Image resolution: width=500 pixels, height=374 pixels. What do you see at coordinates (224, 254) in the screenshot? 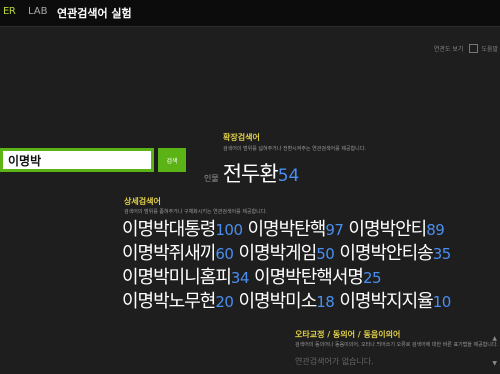
I see `detailed-keyword-count: 60` at bounding box center [224, 254].